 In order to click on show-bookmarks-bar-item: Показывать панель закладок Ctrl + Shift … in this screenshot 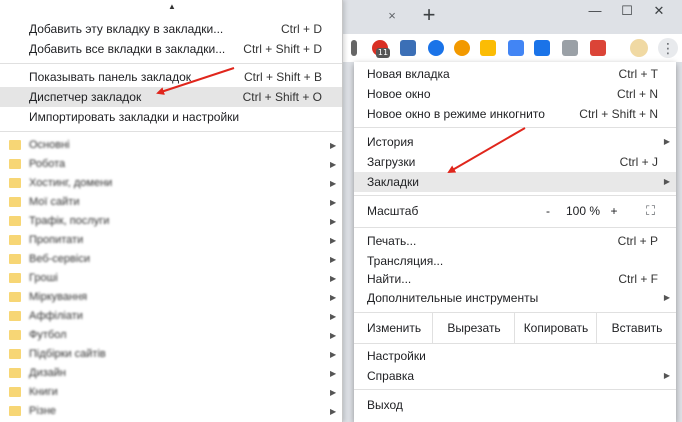, I will do `click(171, 77)`.